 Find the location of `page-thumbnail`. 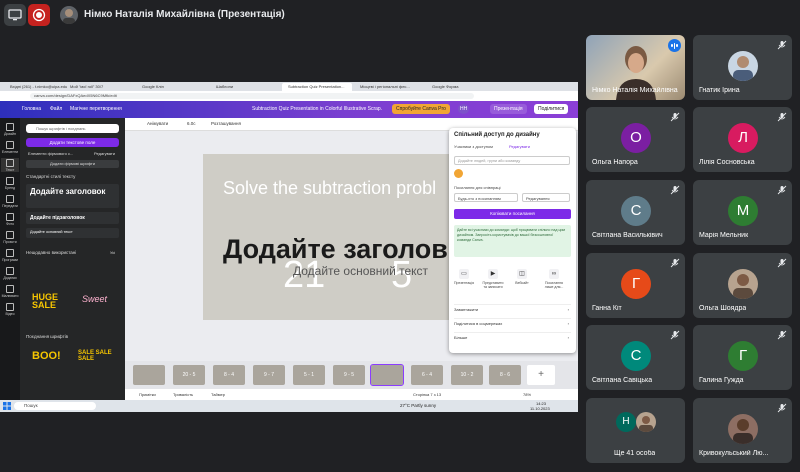

page-thumbnail is located at coordinates (149, 375).